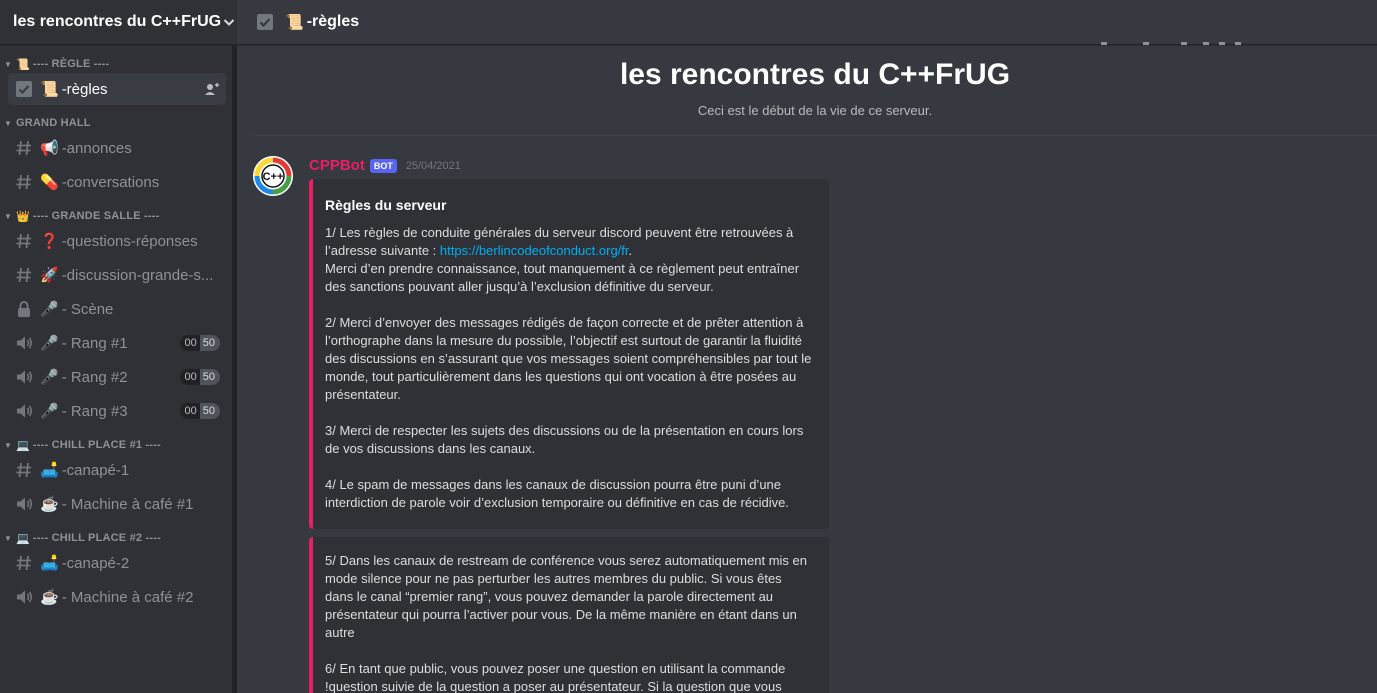  What do you see at coordinates (24, 89) in the screenshot?
I see `rules-checkbox-icon` at bounding box center [24, 89].